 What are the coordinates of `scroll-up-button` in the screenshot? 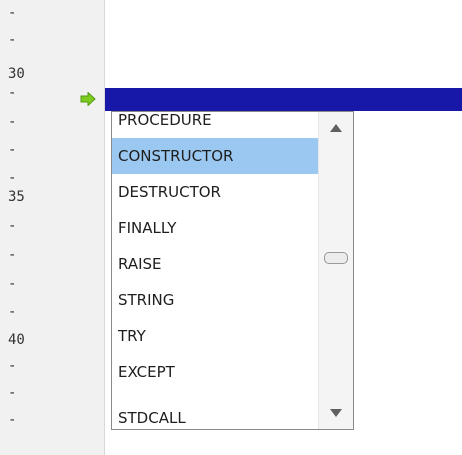 It's located at (336, 127).